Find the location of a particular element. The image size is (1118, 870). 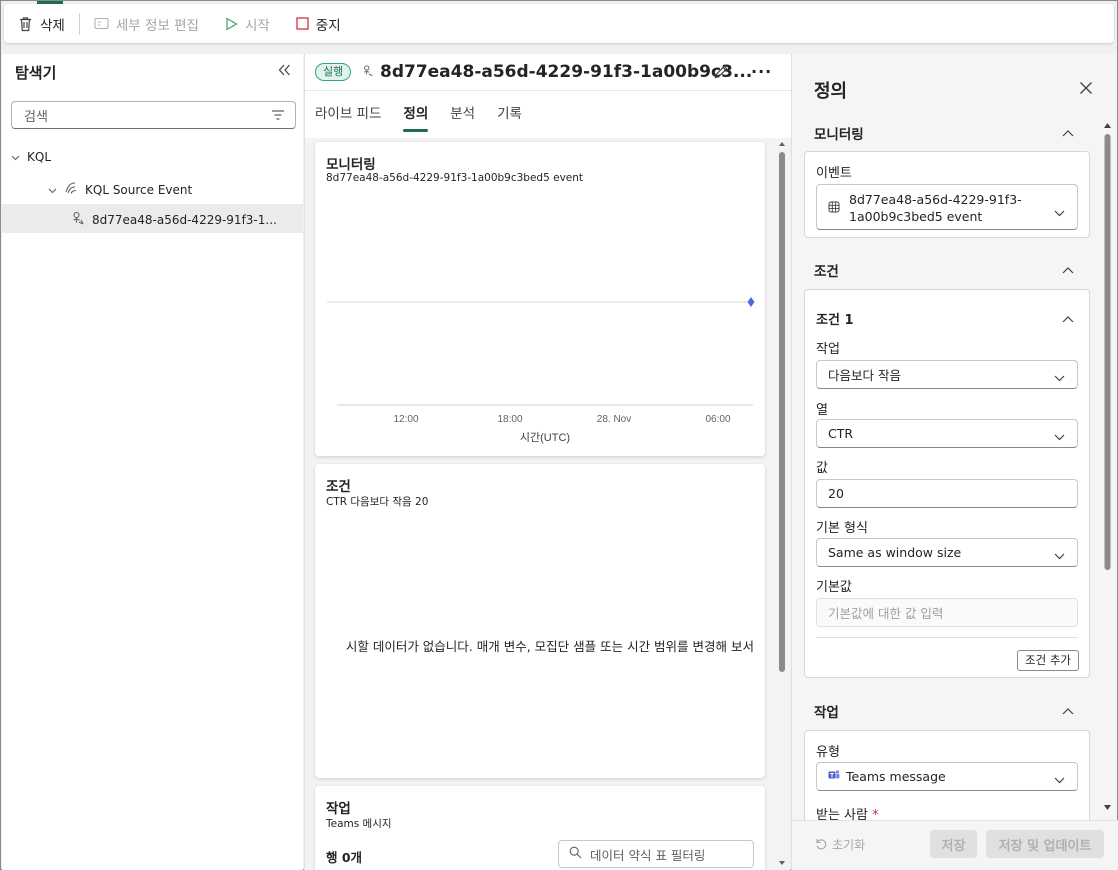

x-tick-label: 18:00 is located at coordinates (509, 419).